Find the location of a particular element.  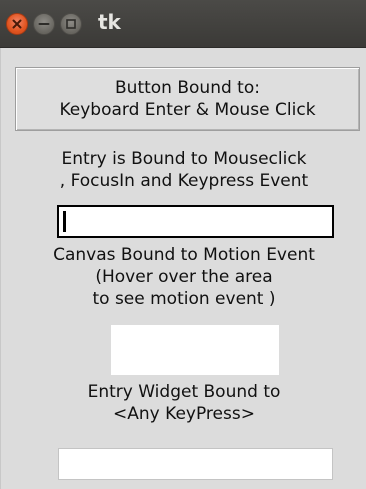

close-button is located at coordinates (17, 24).